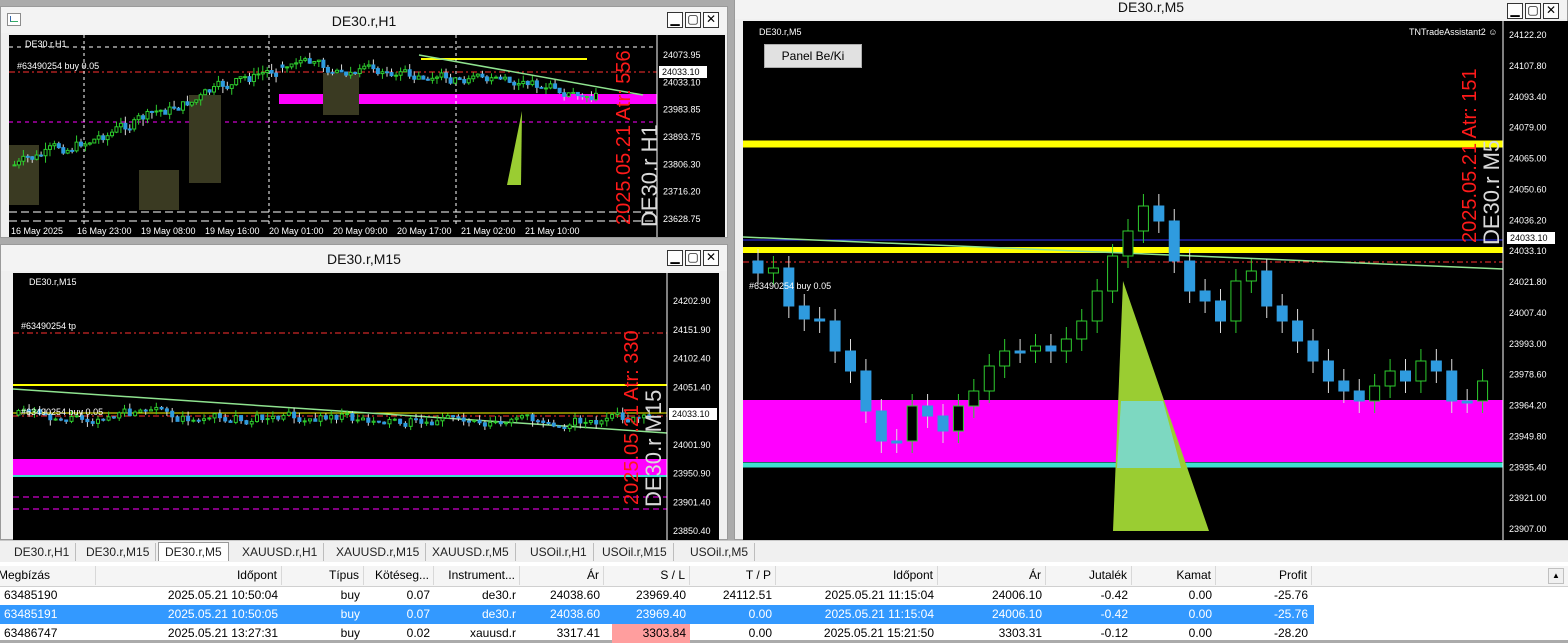  I want to click on tab-usoil-r-m5: USOil.r,M5, so click(720, 552).